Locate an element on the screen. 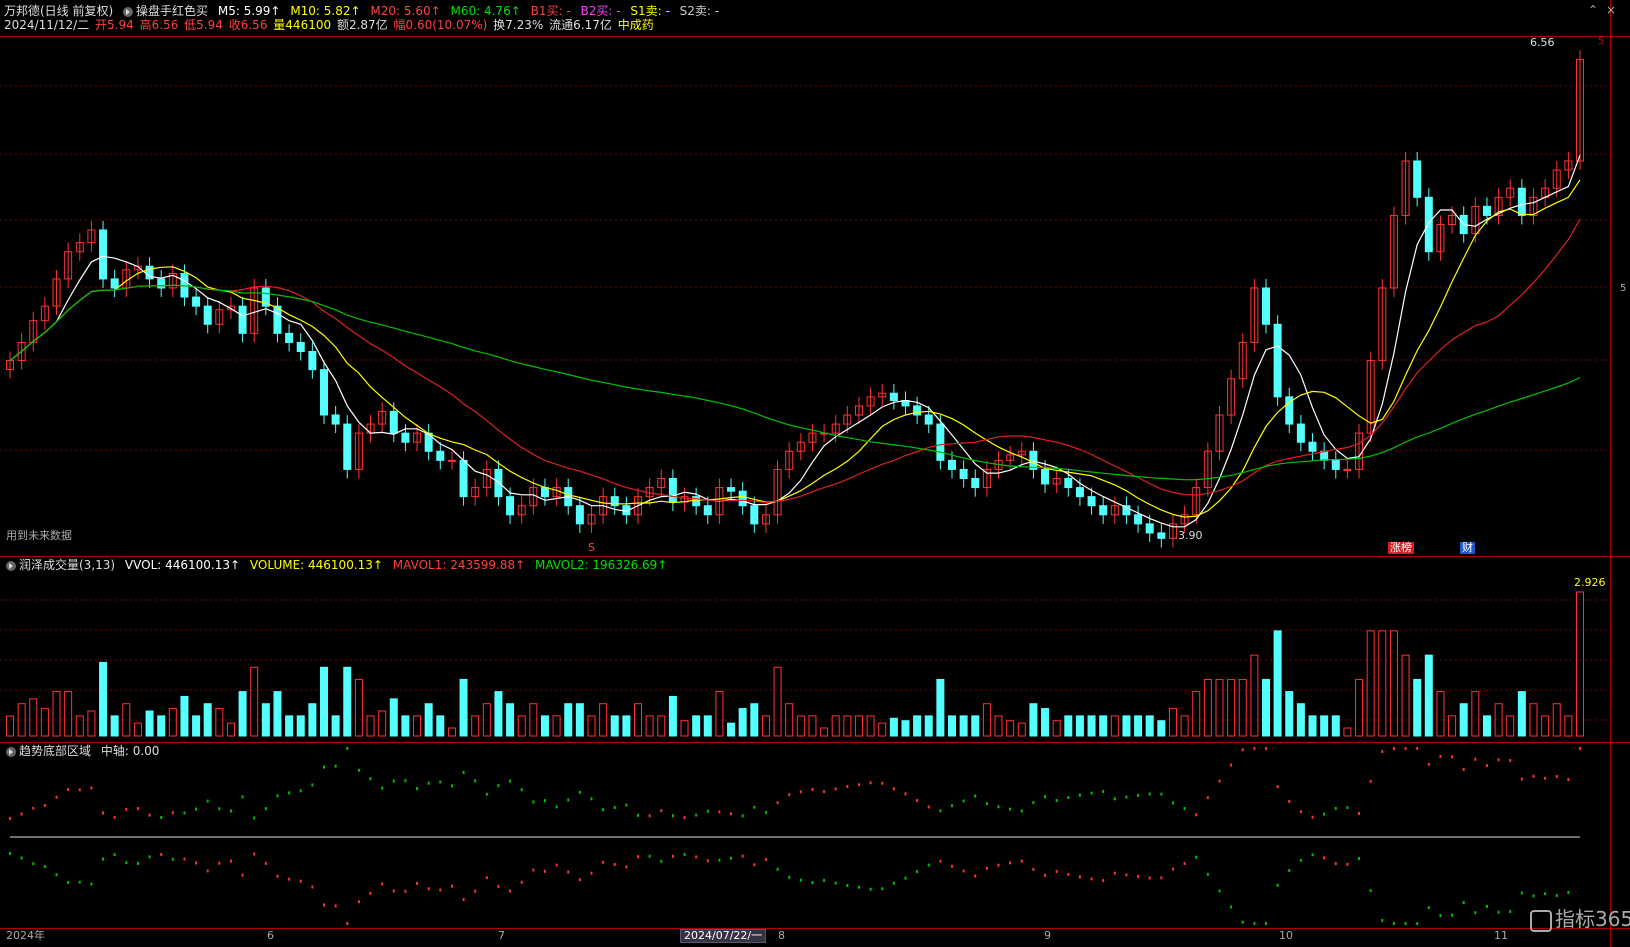  indicator-name: 操盘手红色买 is located at coordinates (165, 11).